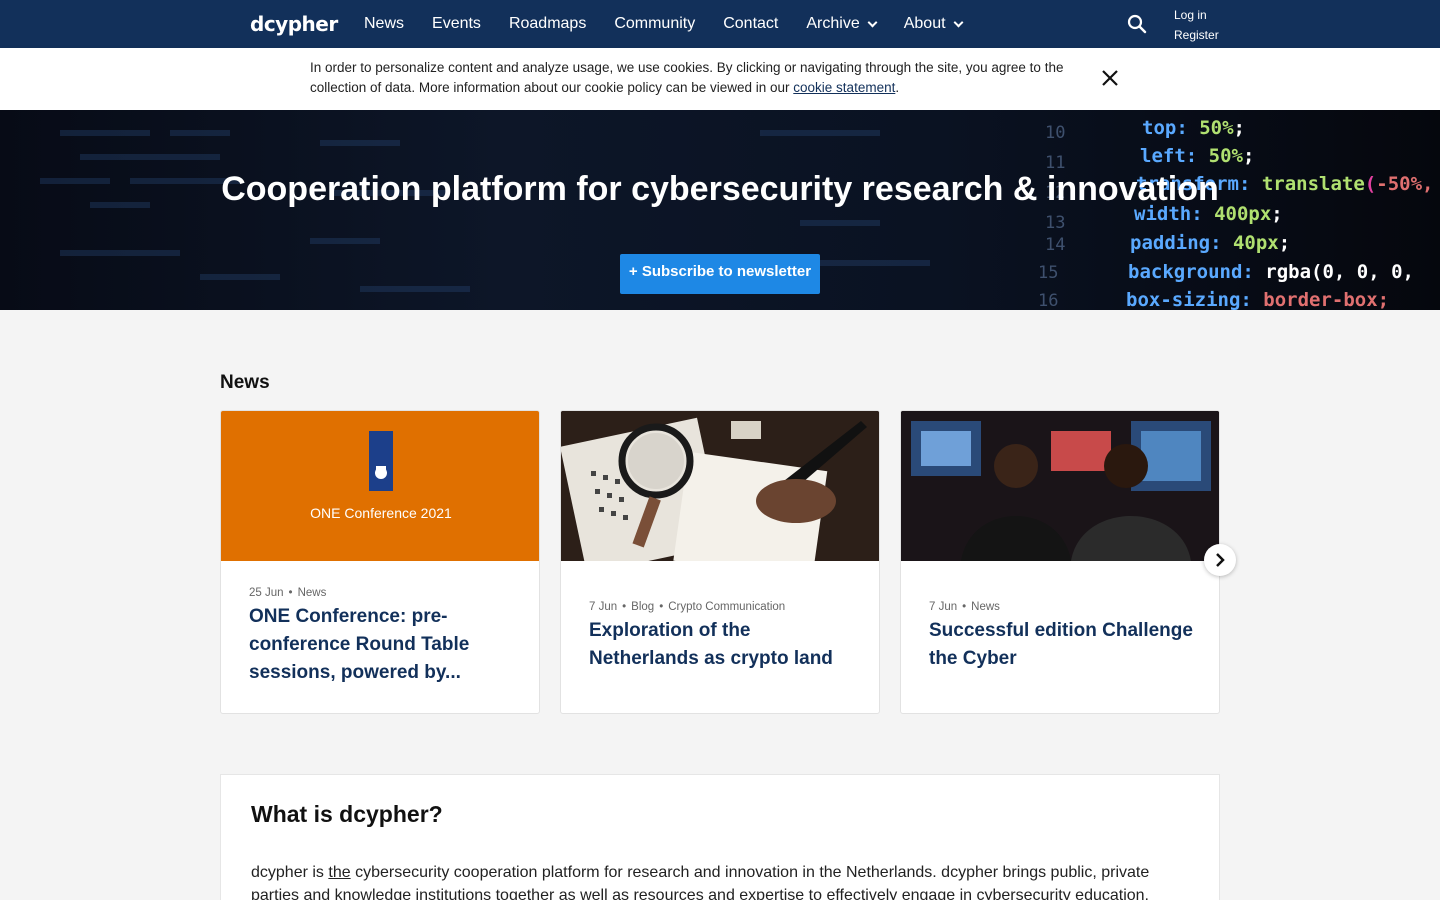 Image resolution: width=1440 pixels, height=900 pixels. I want to click on svg-text: 14, so click(1055, 245).